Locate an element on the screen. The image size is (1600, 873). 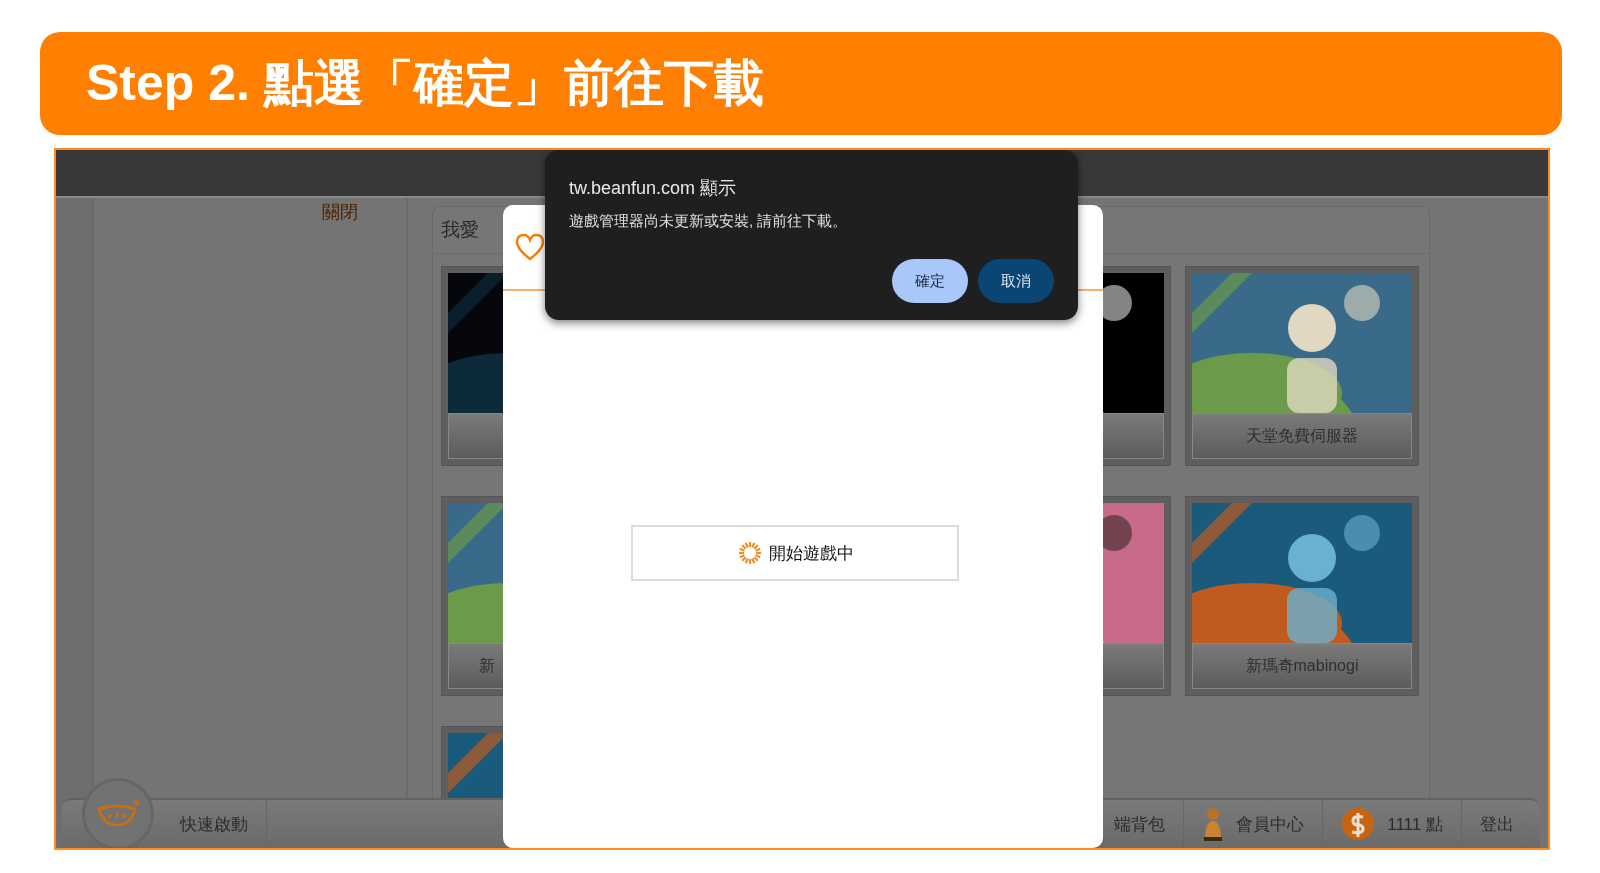
confirm-button: 確定 is located at coordinates (930, 281).